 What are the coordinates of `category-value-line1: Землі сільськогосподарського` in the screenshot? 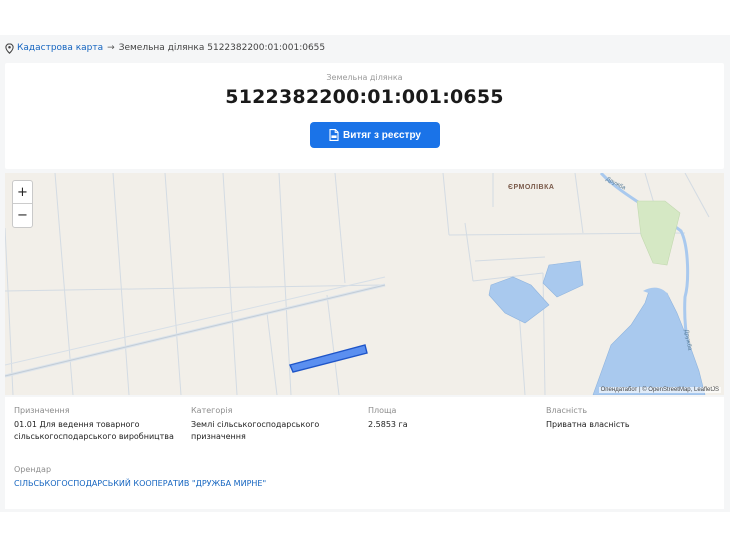 It's located at (255, 424).